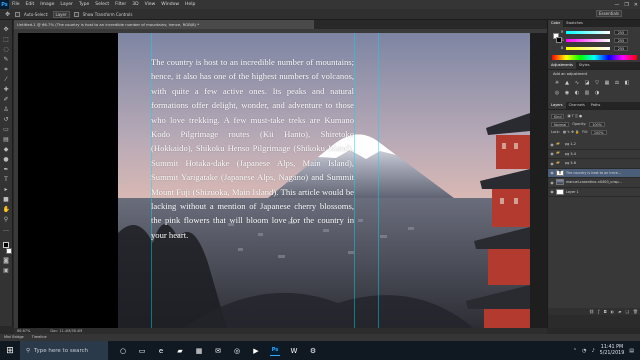 The image size is (640, 360). I want to click on color-spectrum, so click(594, 57).